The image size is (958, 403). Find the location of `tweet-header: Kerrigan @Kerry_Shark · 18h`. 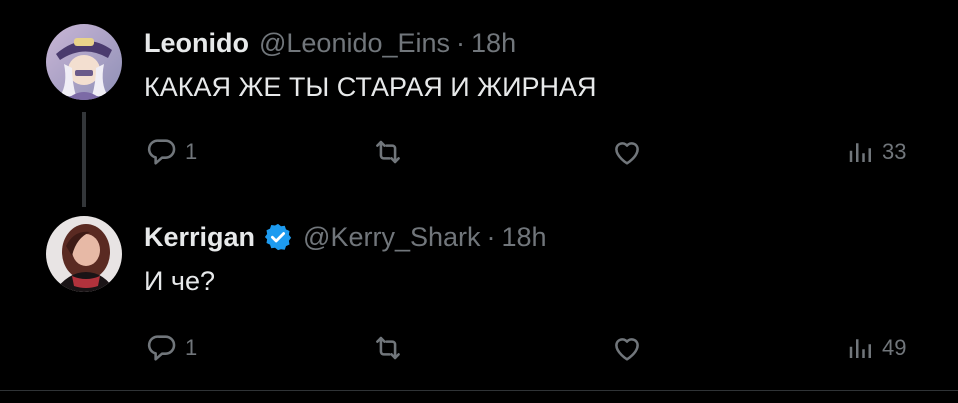

tweet-header: Kerrigan @Kerry_Shark · 18h is located at coordinates (345, 237).